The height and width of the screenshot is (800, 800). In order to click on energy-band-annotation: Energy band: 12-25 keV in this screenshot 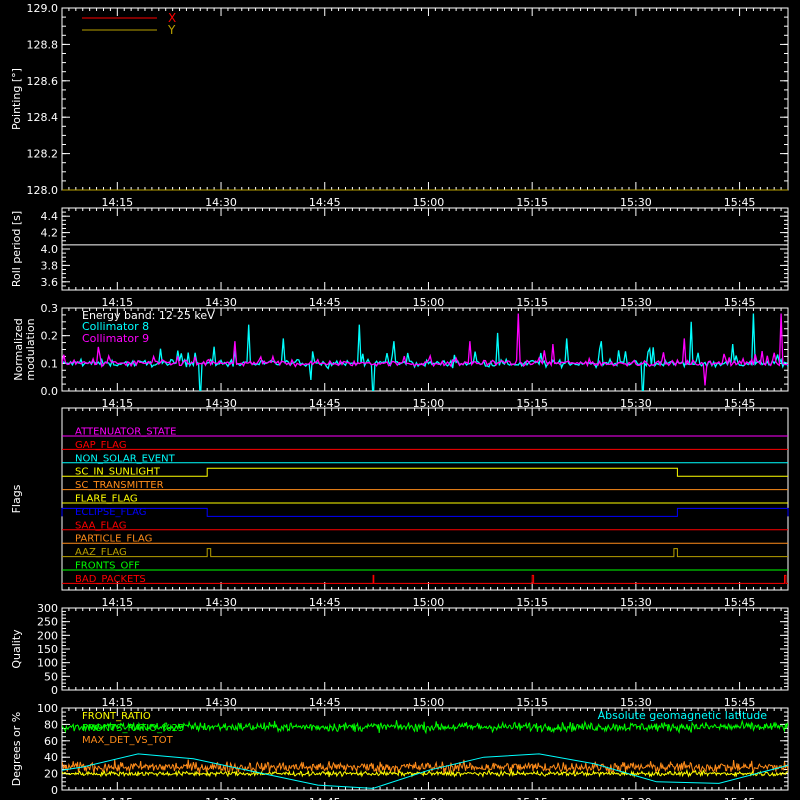, I will do `click(148, 315)`.